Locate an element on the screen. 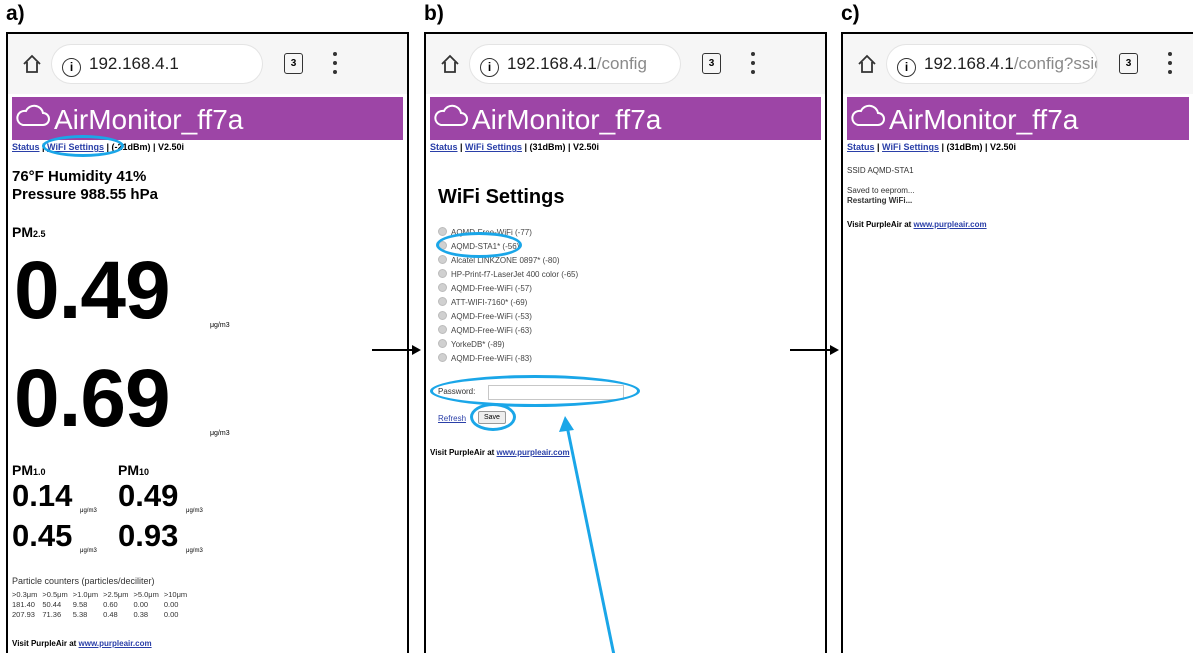 The height and width of the screenshot is (653, 1193). table-header-row: >0.3μm >0.5μm >1.0μm >2.5μm >5.0μm >10μm is located at coordinates (100, 594).